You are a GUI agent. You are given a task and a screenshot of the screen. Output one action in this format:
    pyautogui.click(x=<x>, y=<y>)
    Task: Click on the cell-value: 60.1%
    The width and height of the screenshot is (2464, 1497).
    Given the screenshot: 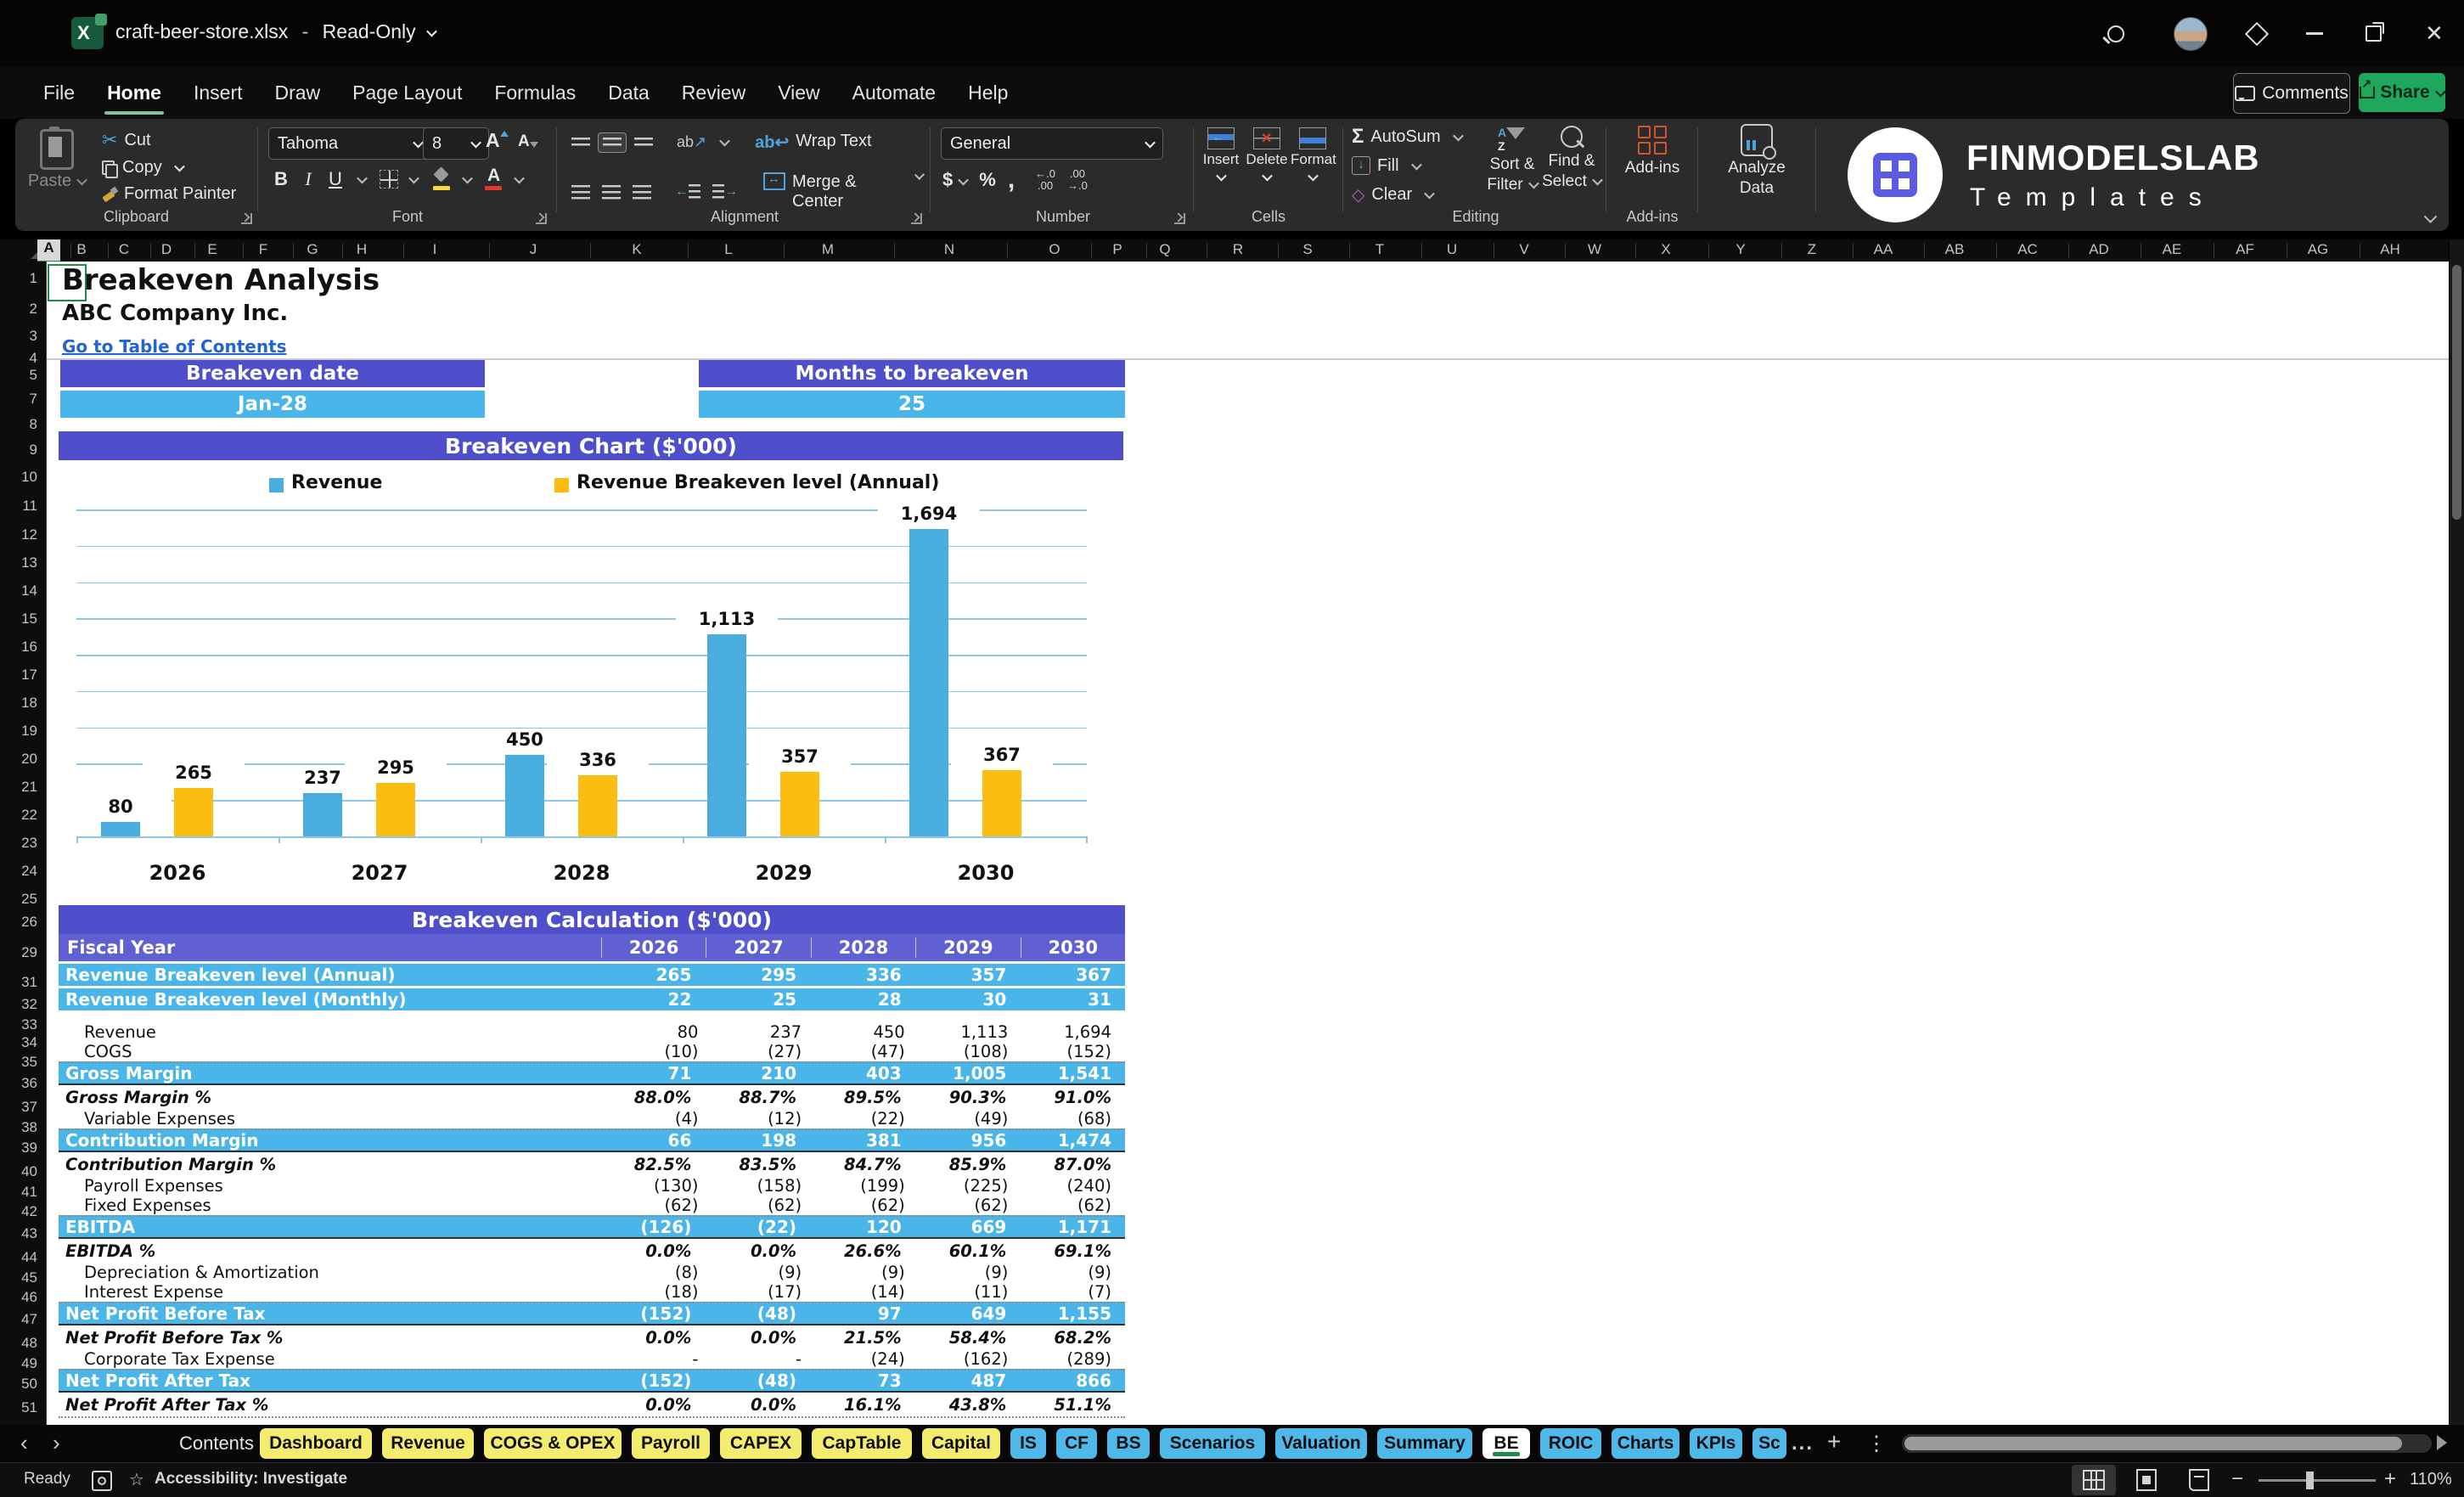 What is the action you would take?
    pyautogui.click(x=968, y=1251)
    